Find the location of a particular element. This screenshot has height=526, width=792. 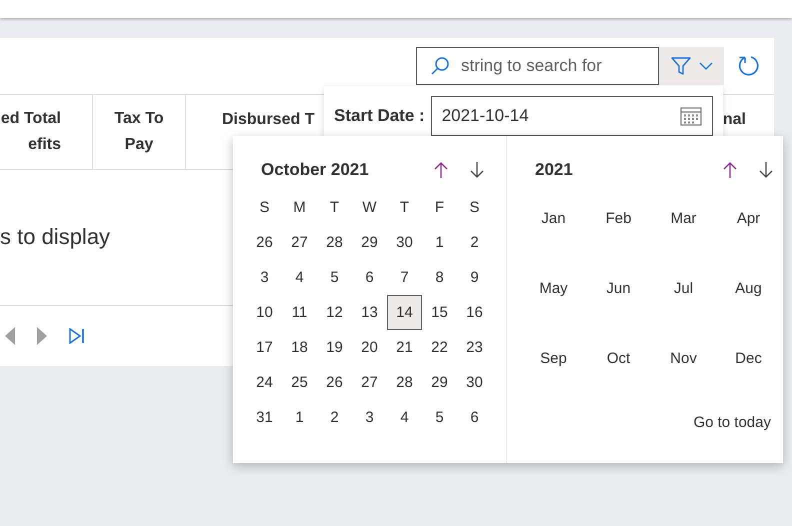

year-title: 2021 is located at coordinates (554, 170).